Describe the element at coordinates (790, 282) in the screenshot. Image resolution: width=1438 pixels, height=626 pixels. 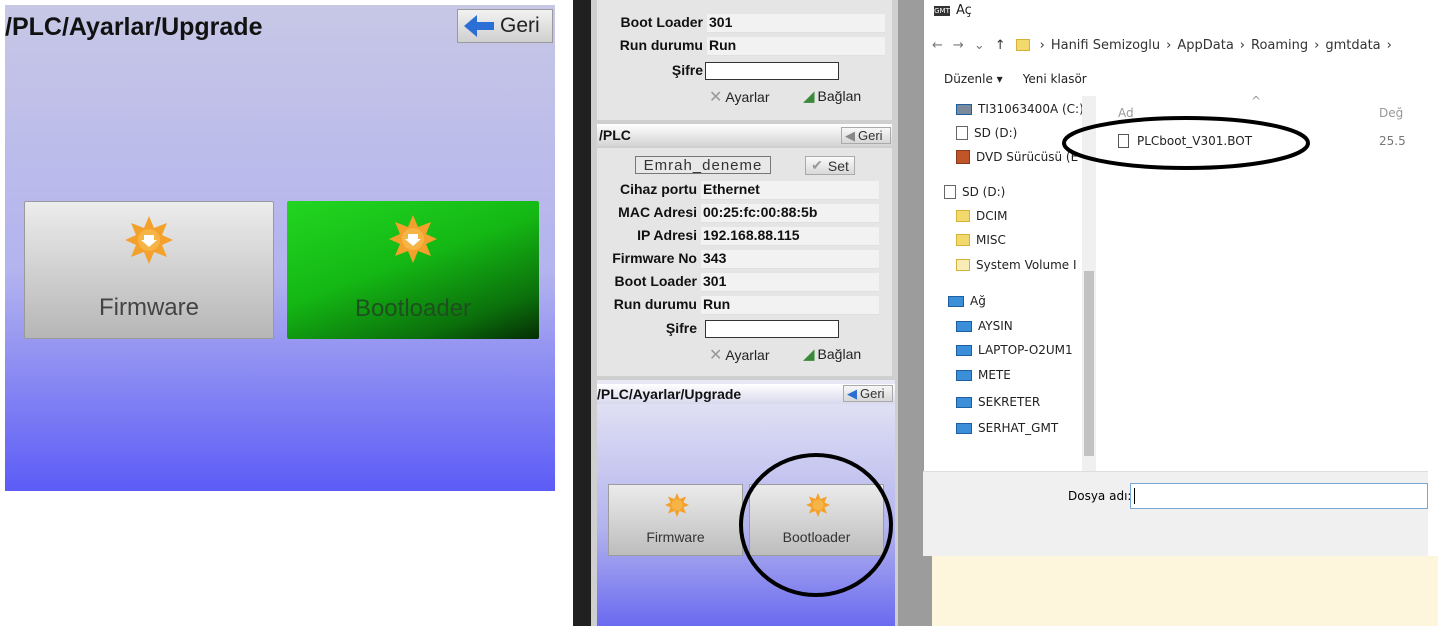
I see `row-value: 301` at that location.